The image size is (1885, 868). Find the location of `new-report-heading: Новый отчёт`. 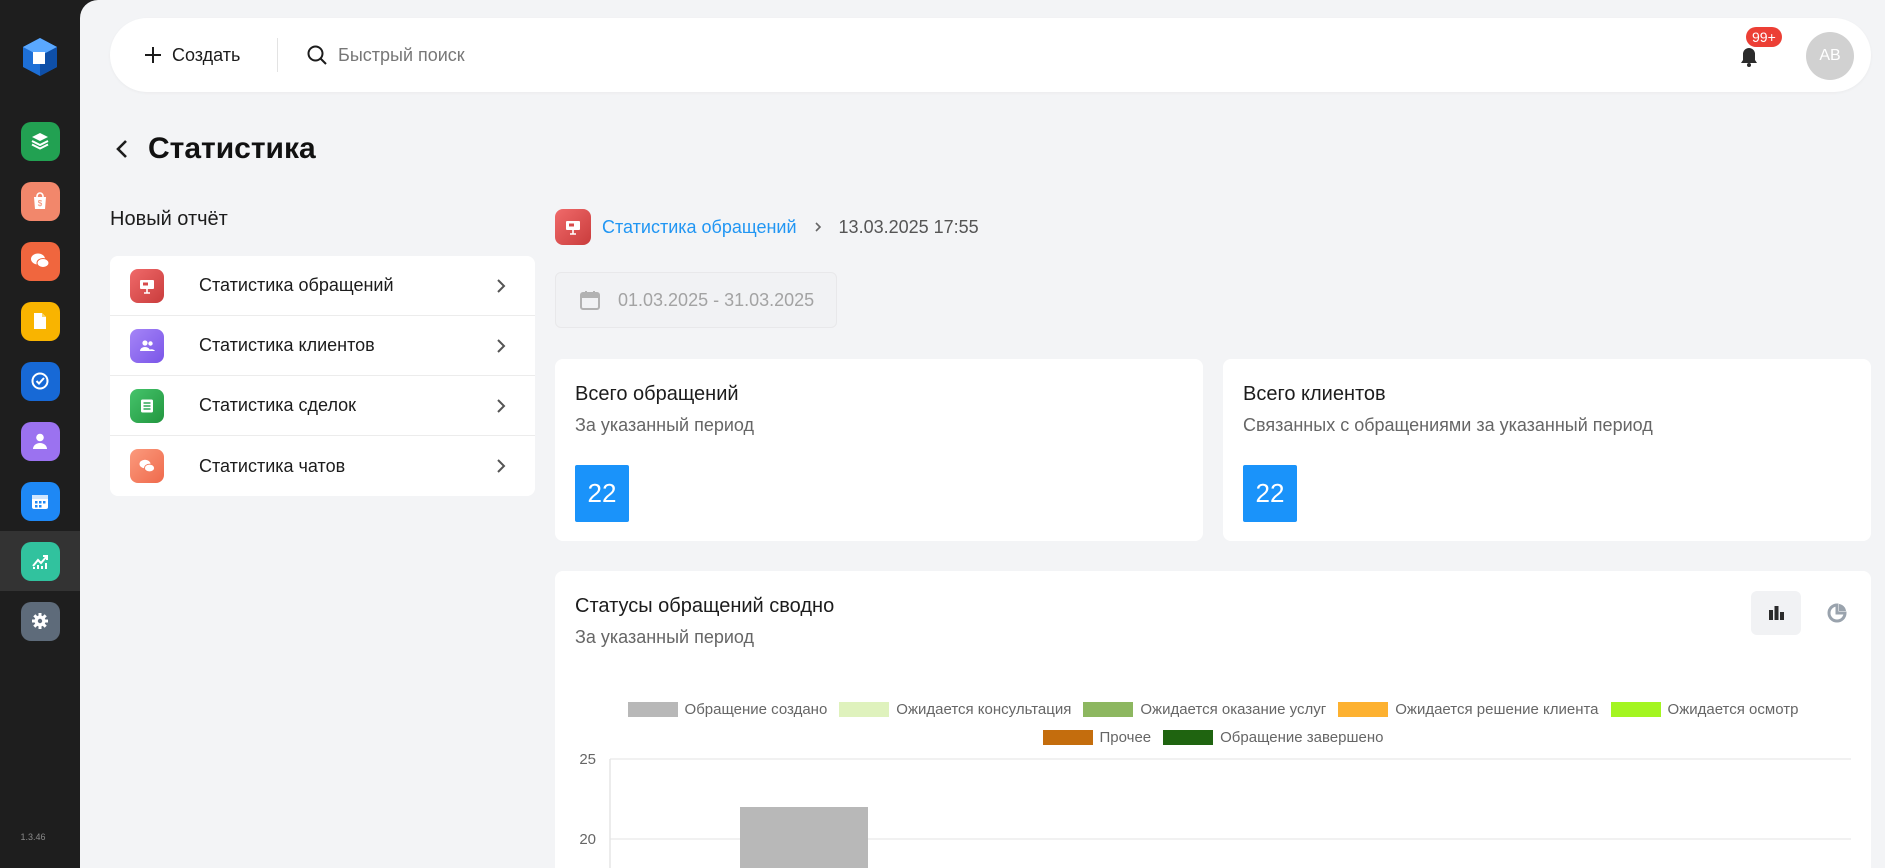

new-report-heading: Новый отчёт is located at coordinates (169, 219).